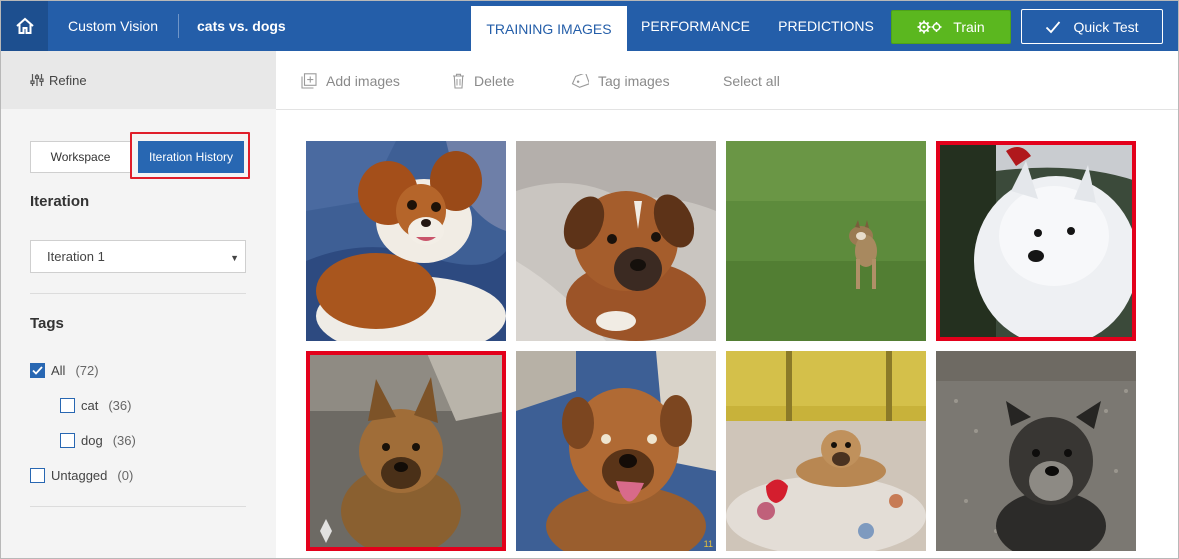  Describe the element at coordinates (90, 405) in the screenshot. I see `tag-name: cat` at that location.